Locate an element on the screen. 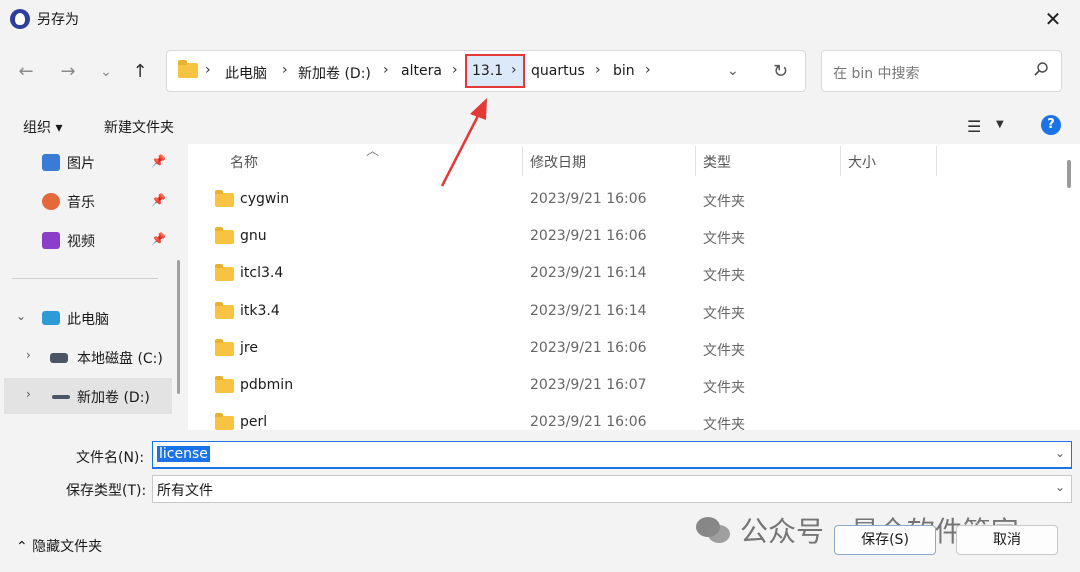 The height and width of the screenshot is (572, 1080). file-name: pdbmin is located at coordinates (267, 385).